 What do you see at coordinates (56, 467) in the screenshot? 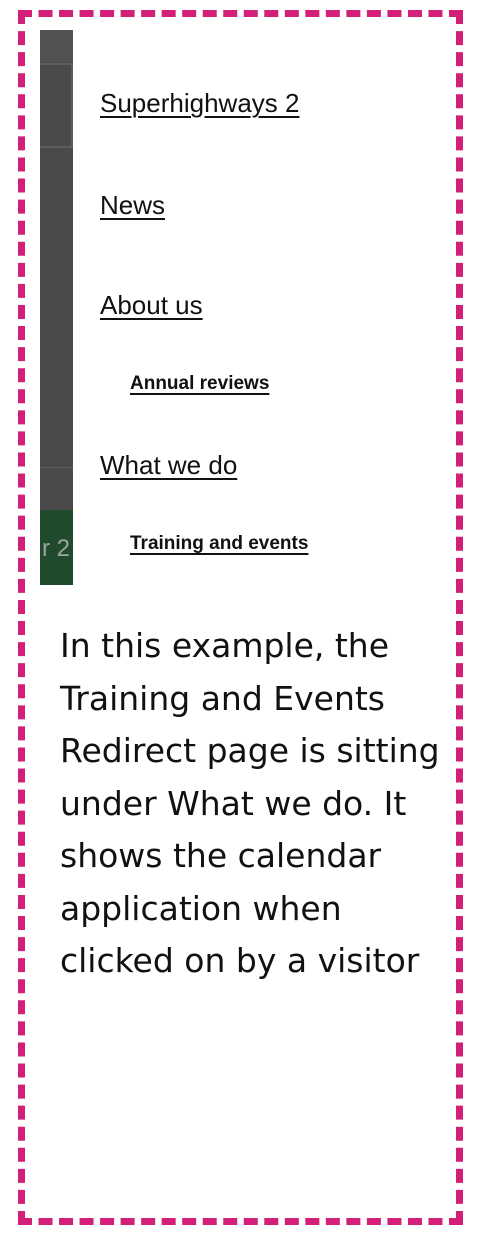
I see `overlay-divider` at bounding box center [56, 467].